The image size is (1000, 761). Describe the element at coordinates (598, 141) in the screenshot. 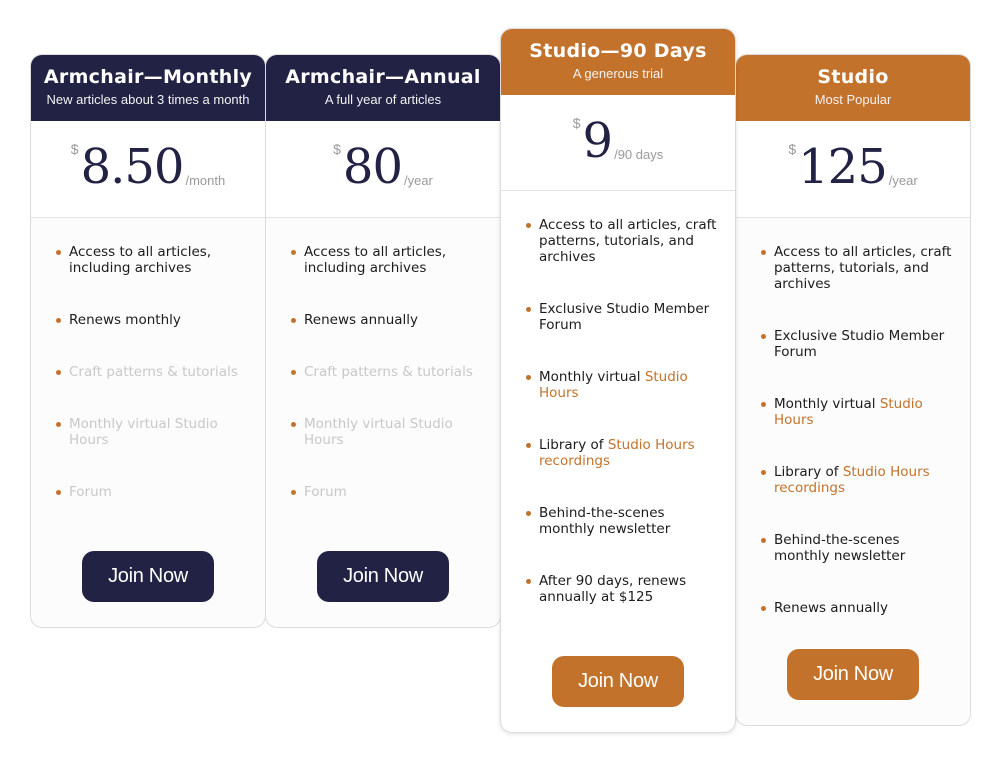

I see `price-amount: 9` at that location.